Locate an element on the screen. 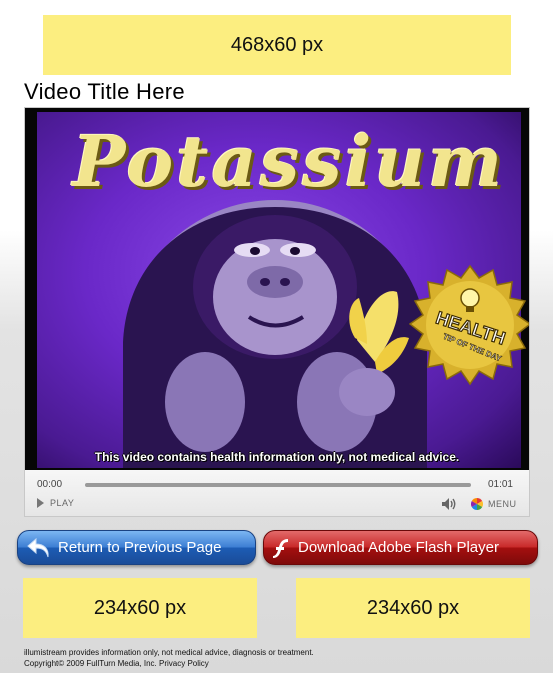 Image resolution: width=553 pixels, height=673 pixels. copyright-text: Copyright© 2009 FullTurn Media, Inc. is located at coordinates (90, 663).